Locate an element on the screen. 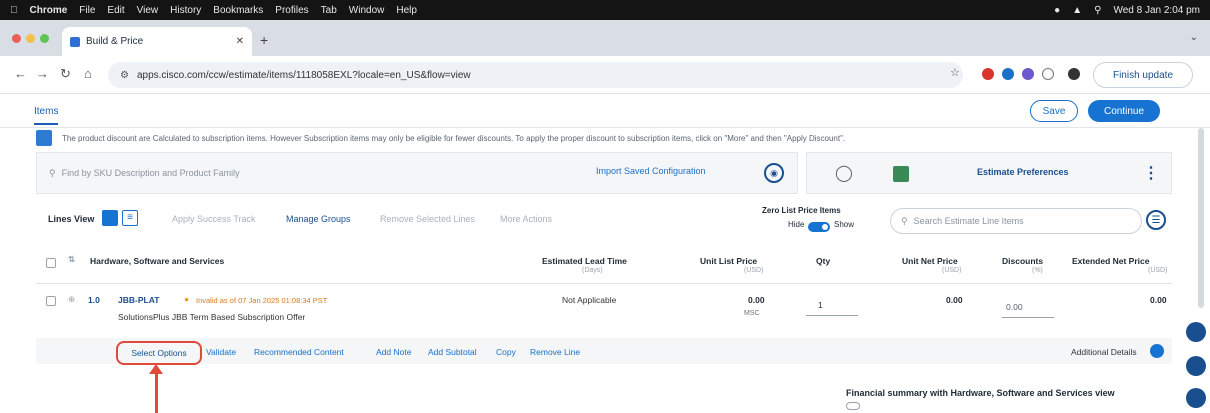  col-unit-list-price: Unit List Price is located at coordinates (729, 261).